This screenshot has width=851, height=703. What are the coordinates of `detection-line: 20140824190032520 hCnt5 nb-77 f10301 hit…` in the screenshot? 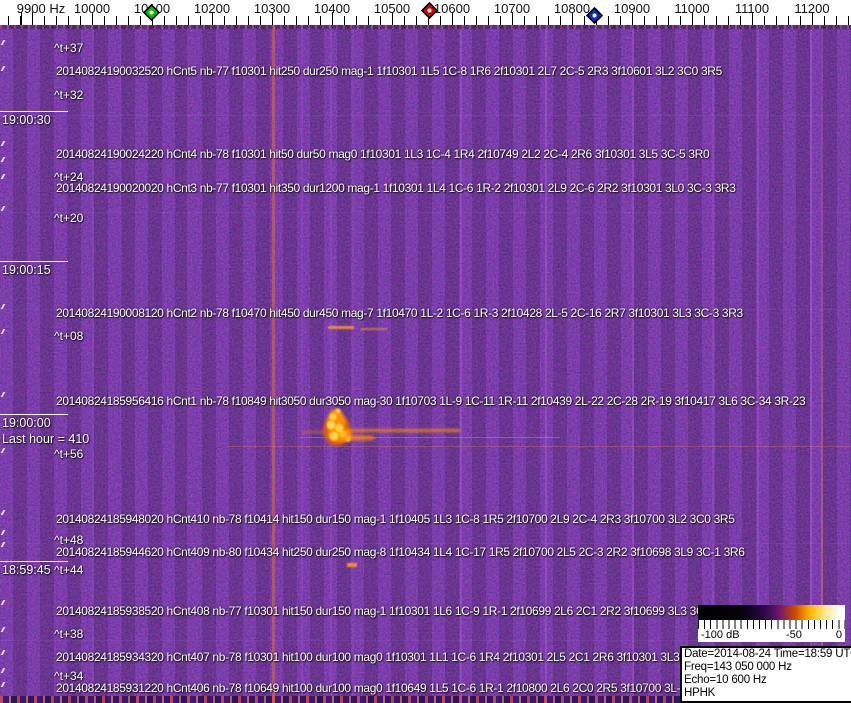 It's located at (389, 71).